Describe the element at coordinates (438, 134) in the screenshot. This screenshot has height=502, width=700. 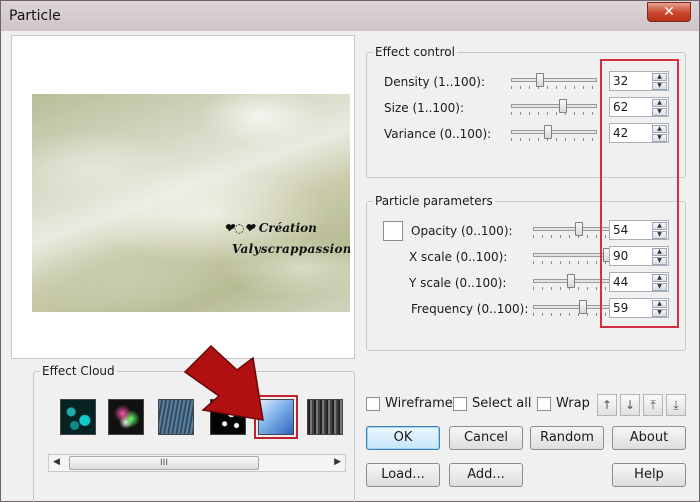
I see `variance-label: Variance (0..100):` at that location.